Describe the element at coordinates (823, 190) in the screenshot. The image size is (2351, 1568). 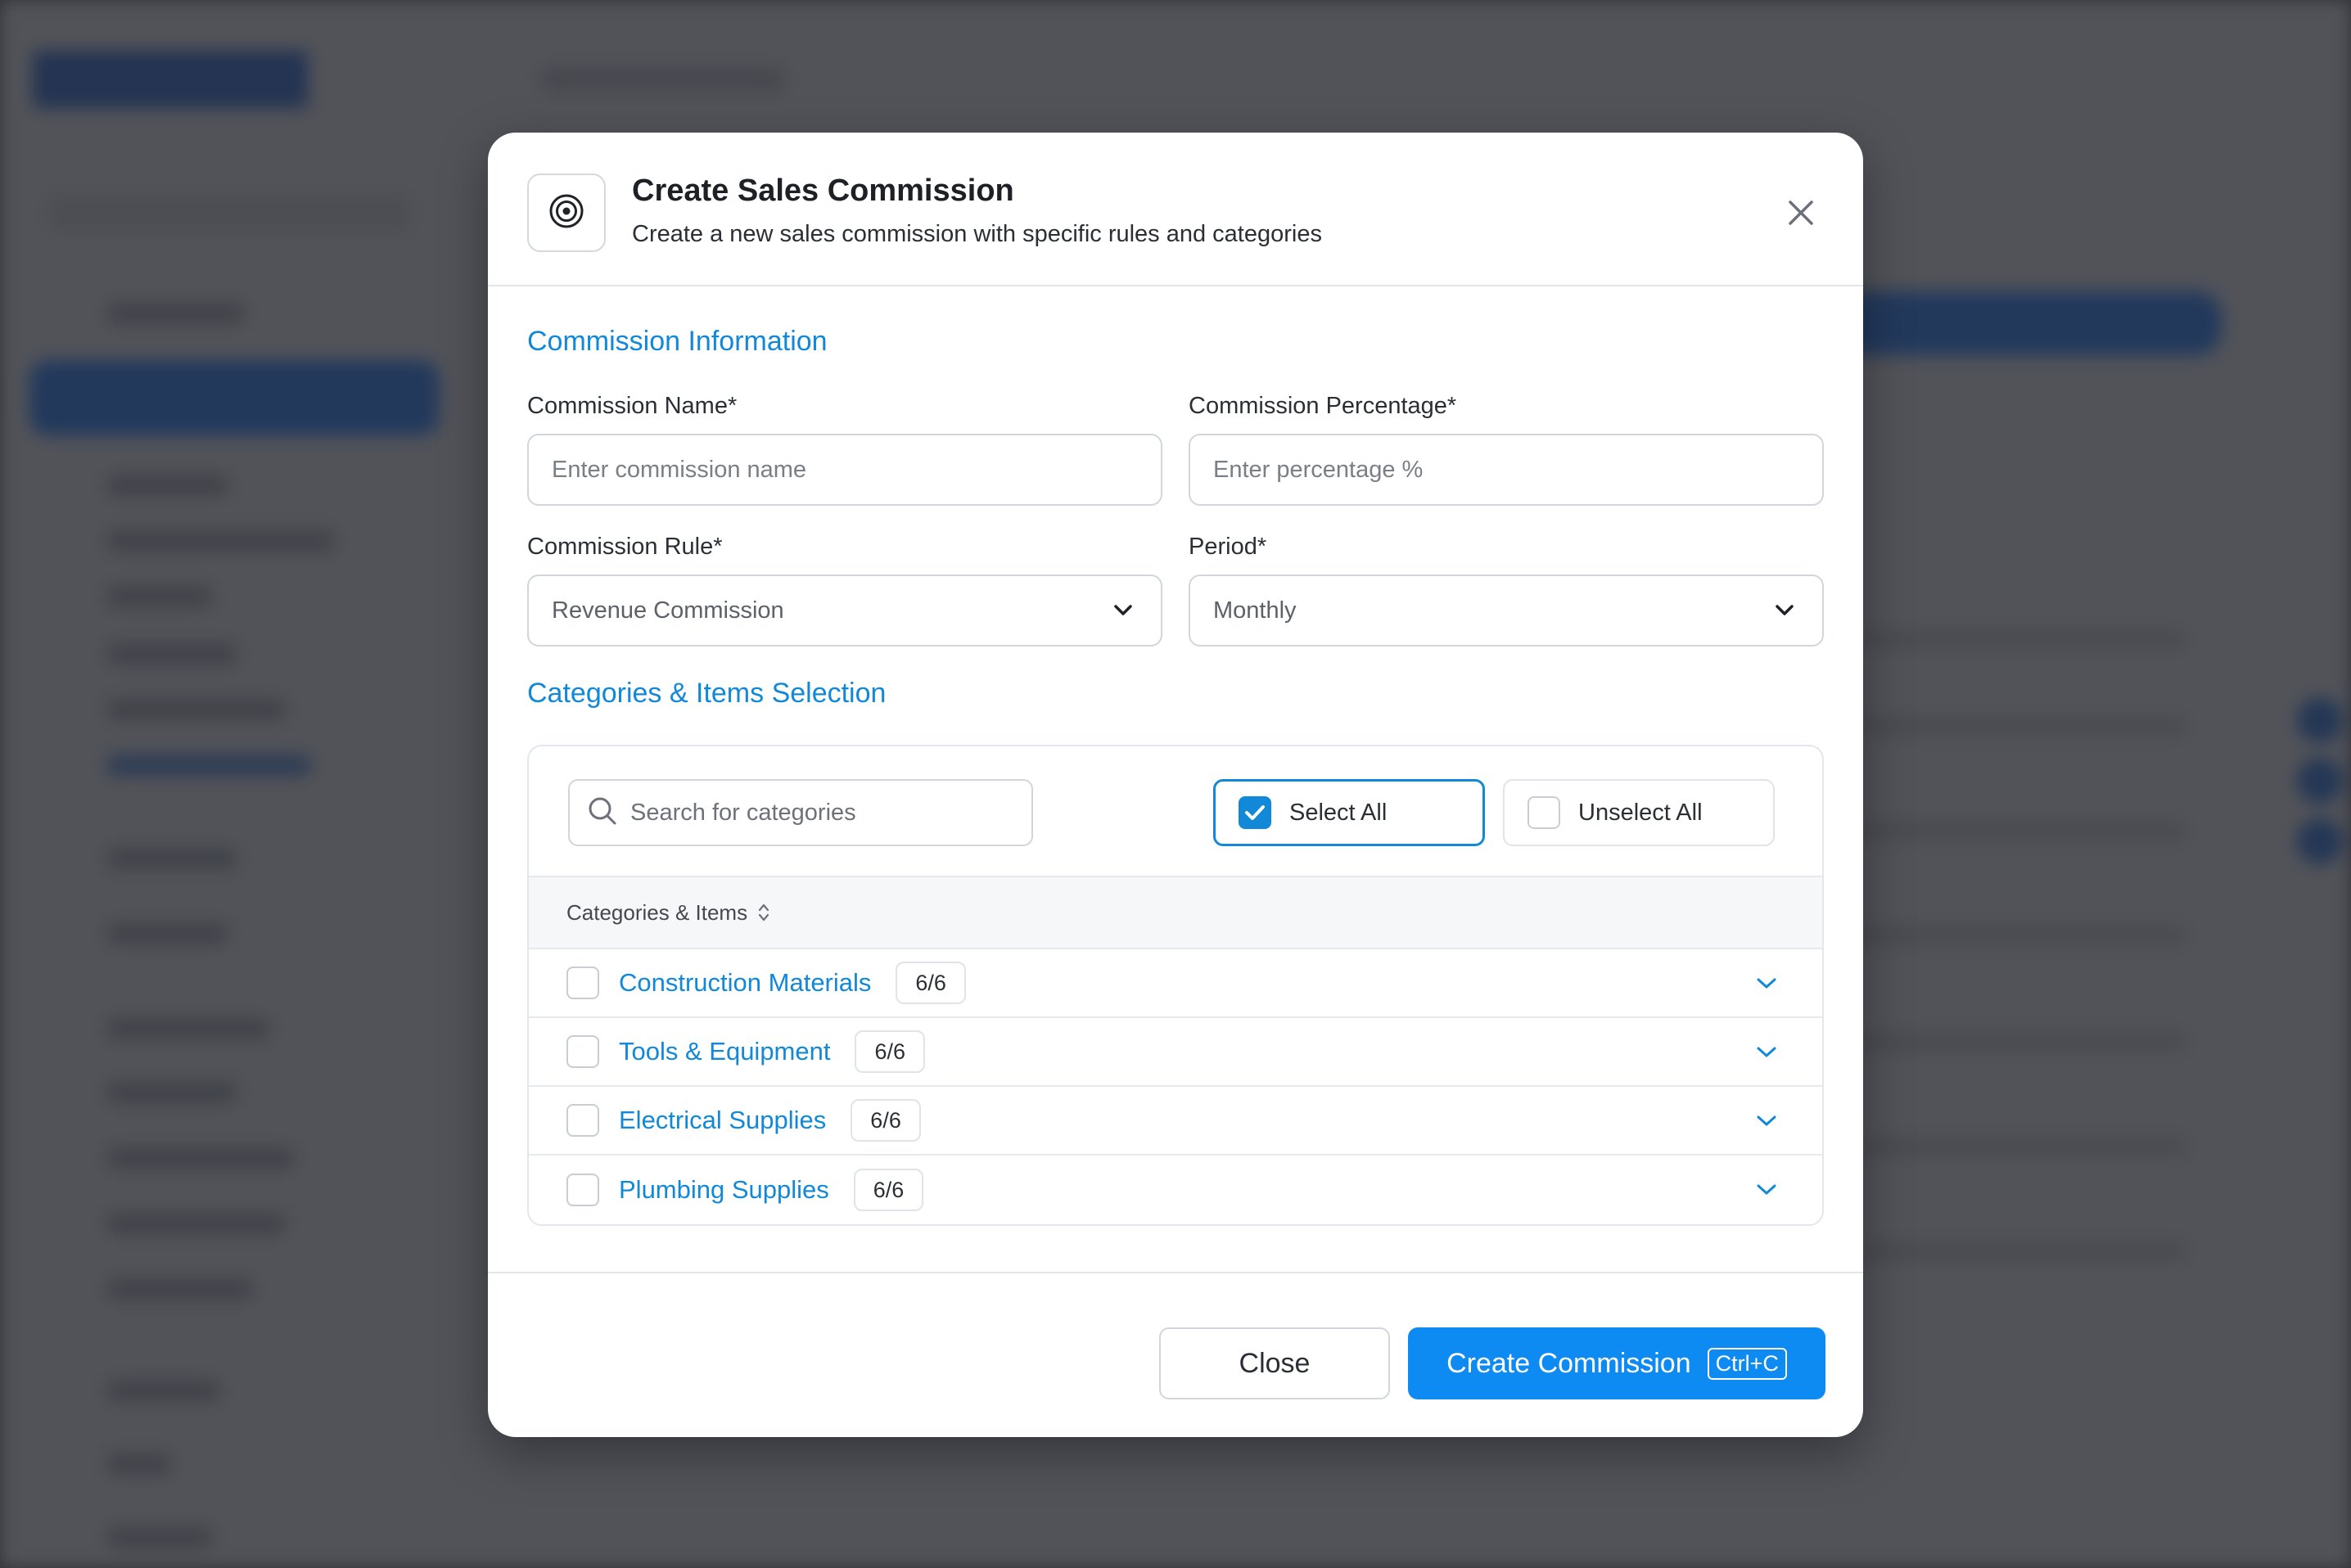
I see `dialog-title: Create Sales Commission` at that location.